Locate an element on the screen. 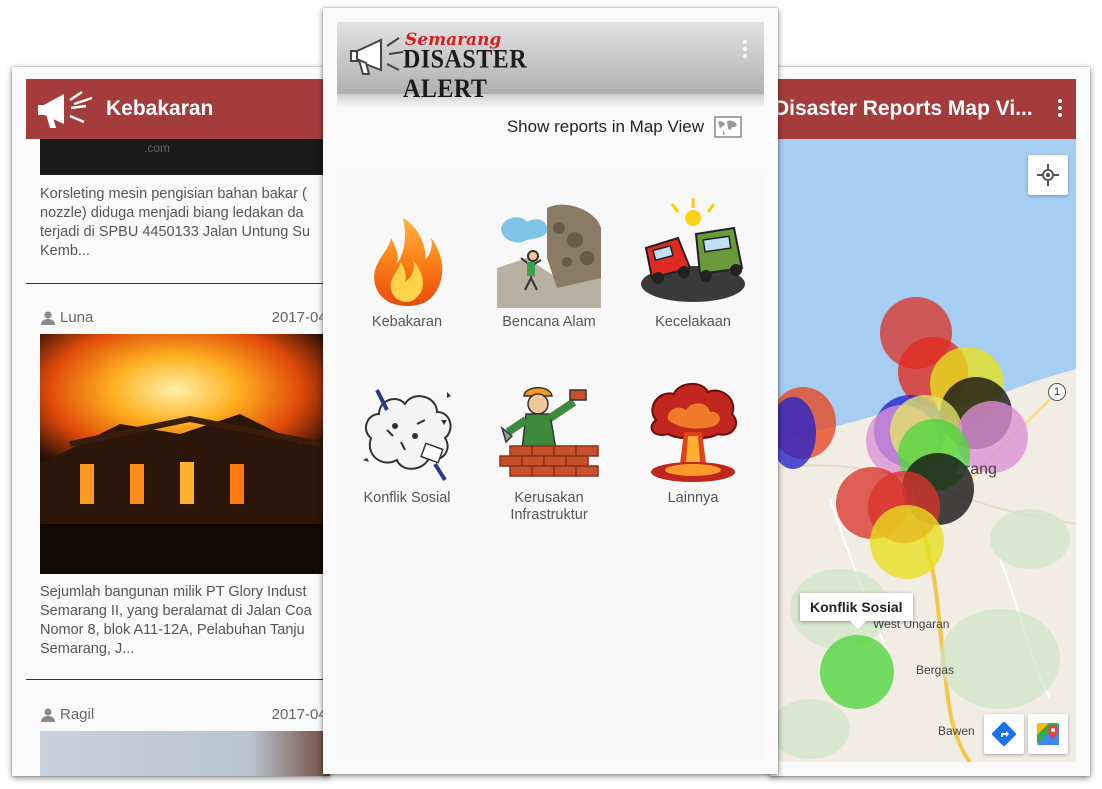 Image resolution: width=1102 pixels, height=789 pixels. category-label: Bencana Alam is located at coordinates (549, 322).